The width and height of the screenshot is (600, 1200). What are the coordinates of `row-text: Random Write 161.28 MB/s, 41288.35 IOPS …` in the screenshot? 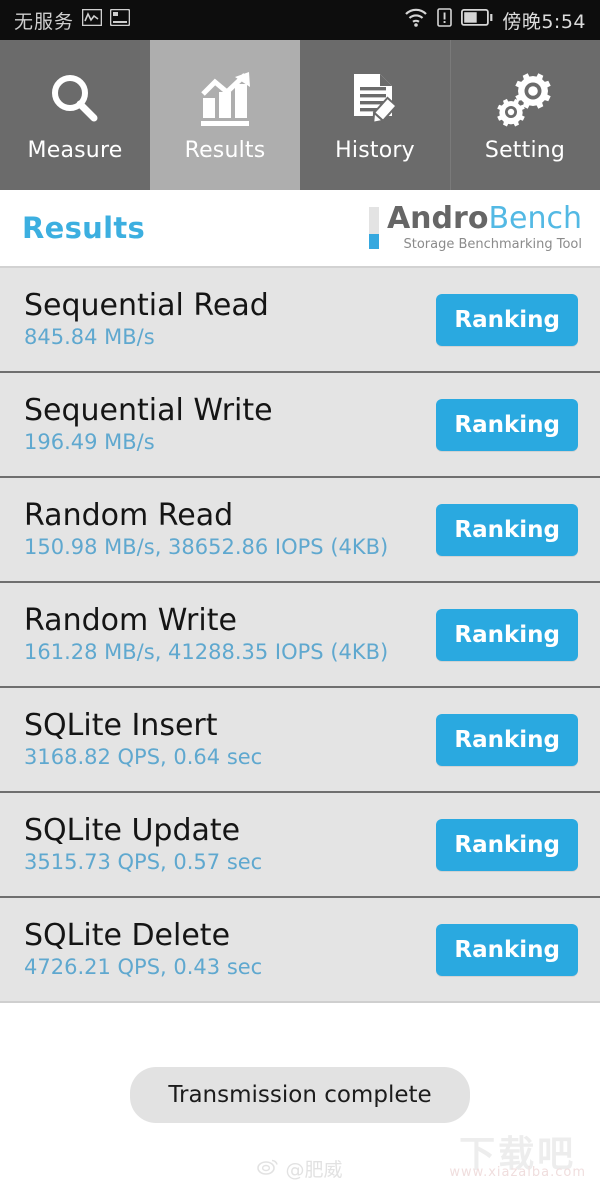 It's located at (206, 634).